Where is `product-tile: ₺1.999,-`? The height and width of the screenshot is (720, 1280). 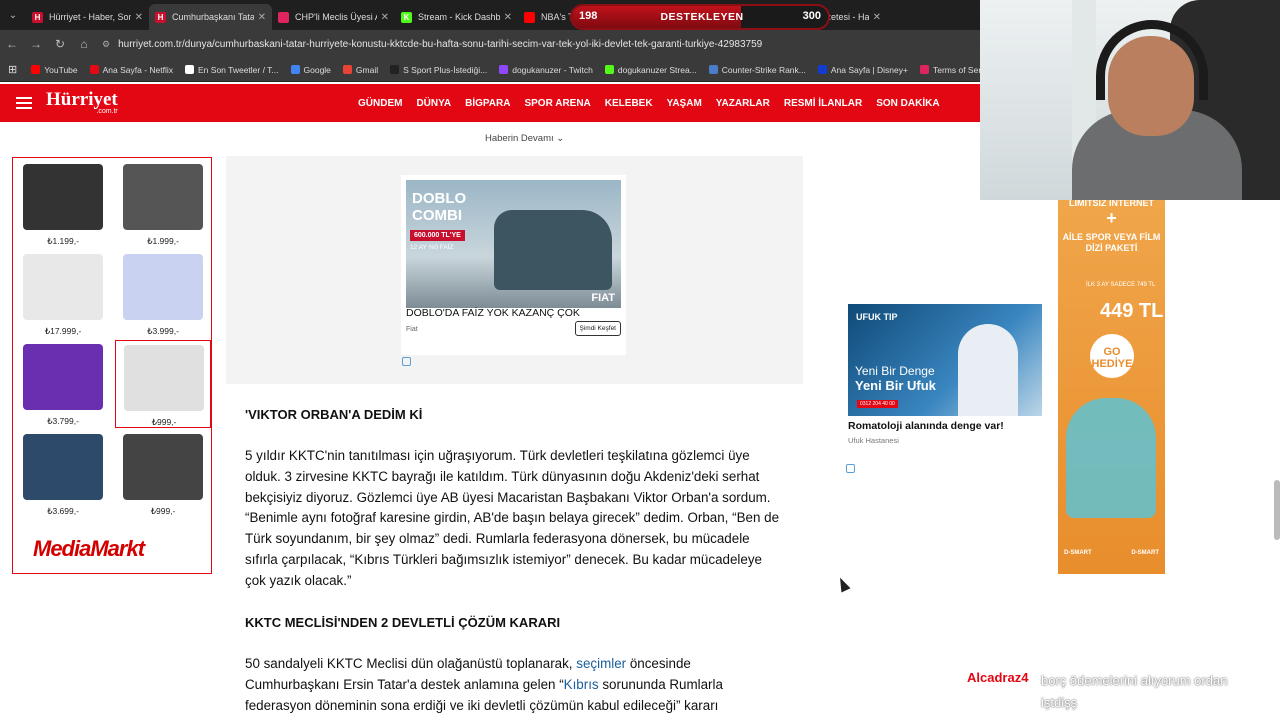
product-tile: ₺1.999,- is located at coordinates (163, 204).